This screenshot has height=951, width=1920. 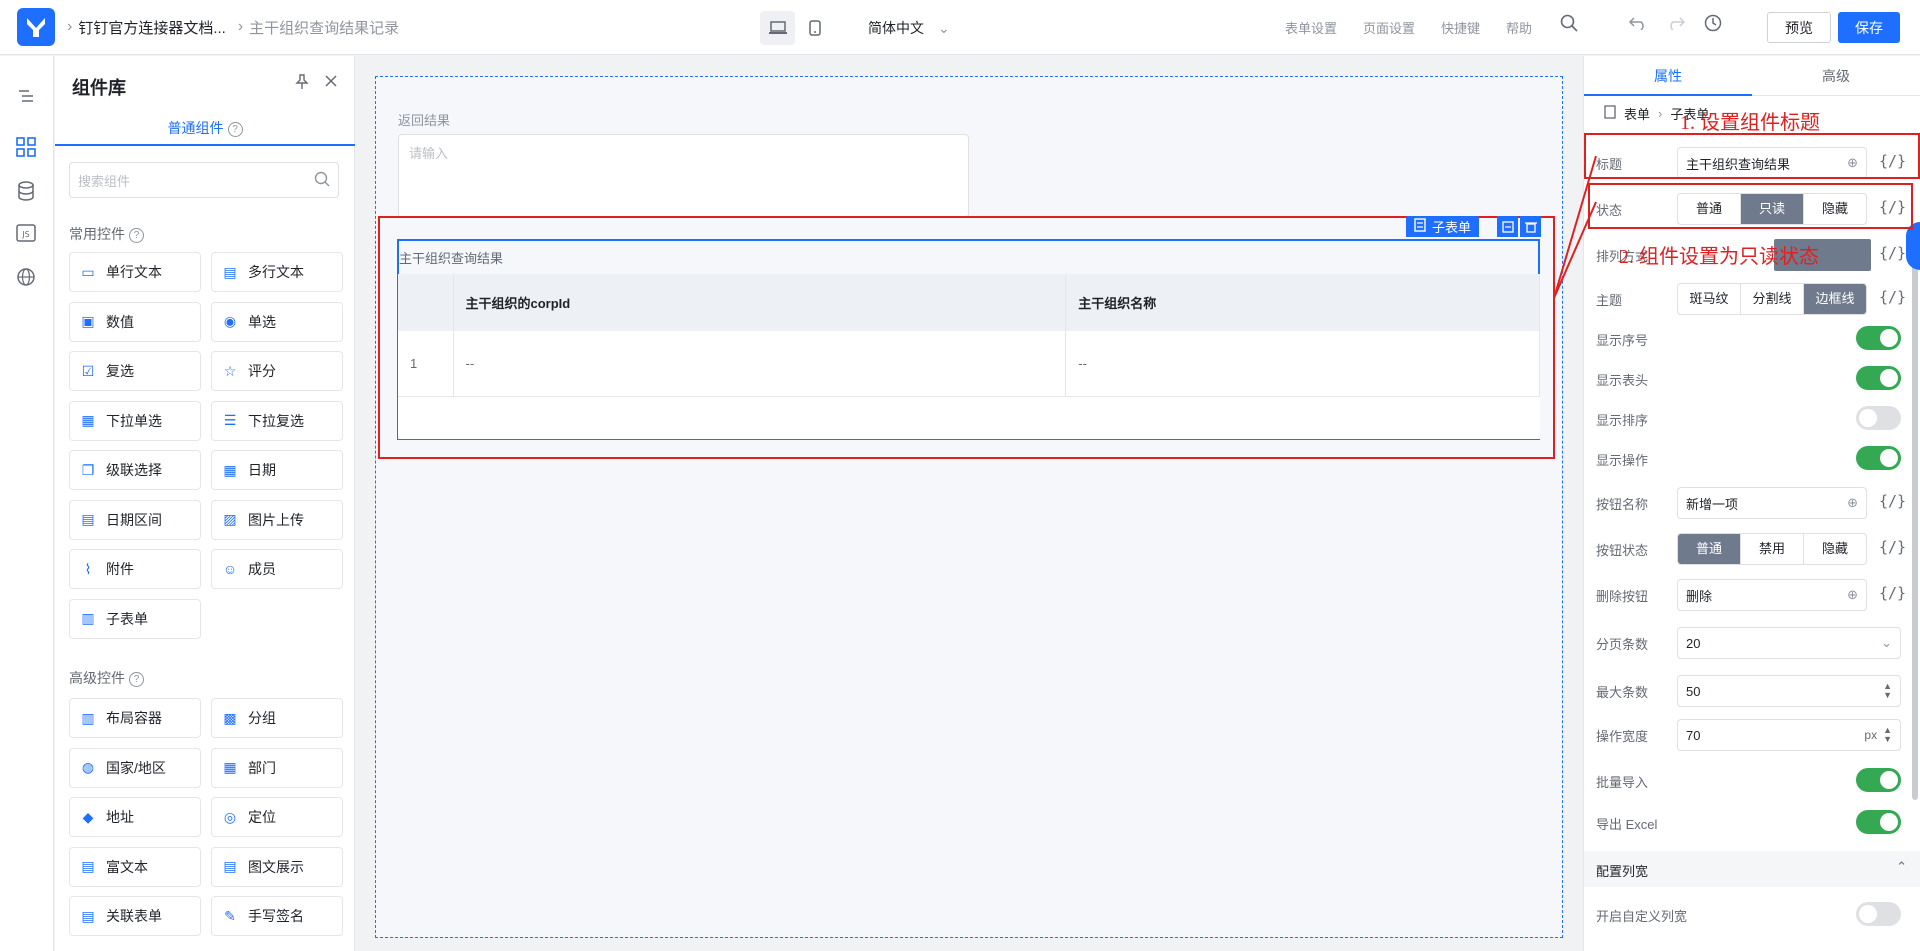 I want to click on theme-zebra: 斑马纹, so click(x=1709, y=299).